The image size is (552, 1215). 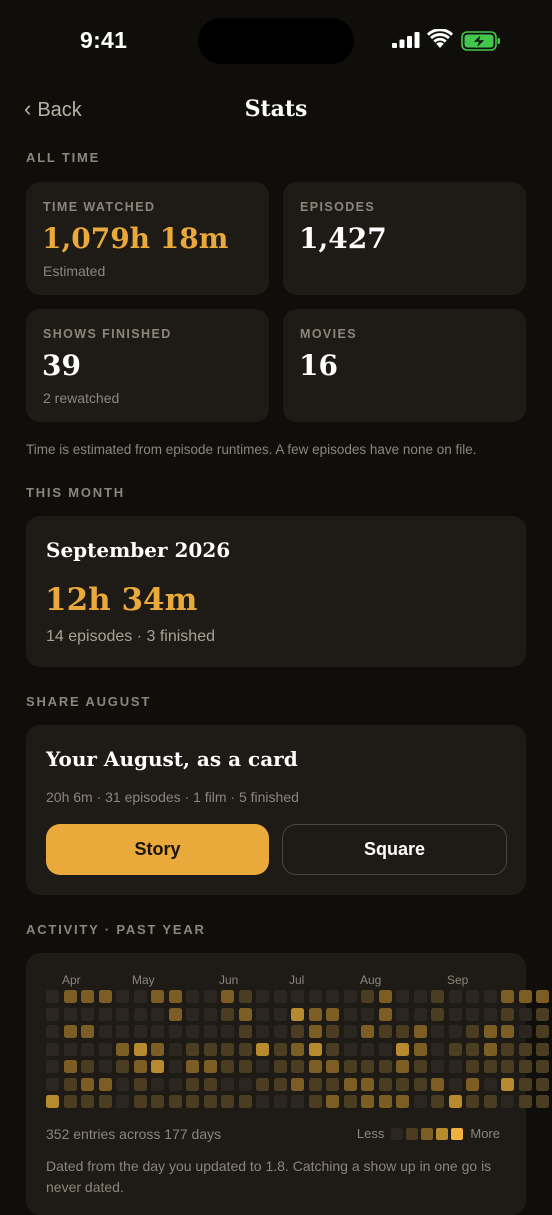 I want to click on month-summary: 14 episodes · 3 finished, so click(x=130, y=636).